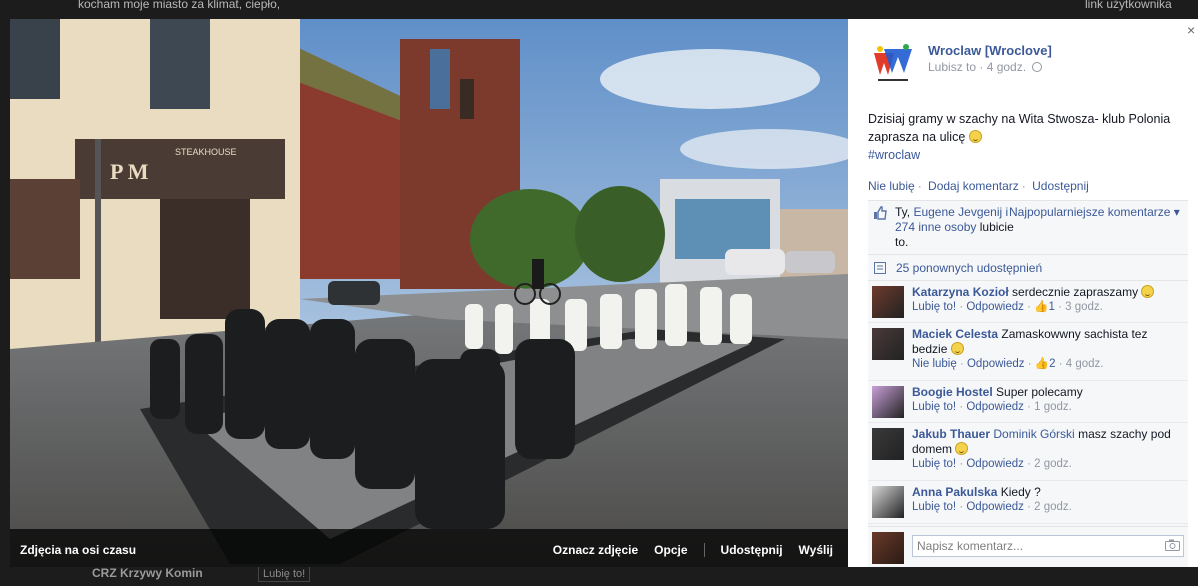 This screenshot has height=586, width=1198. What do you see at coordinates (1075, 292) in the screenshot?
I see `comment-text: serdecznie zapraszamy` at bounding box center [1075, 292].